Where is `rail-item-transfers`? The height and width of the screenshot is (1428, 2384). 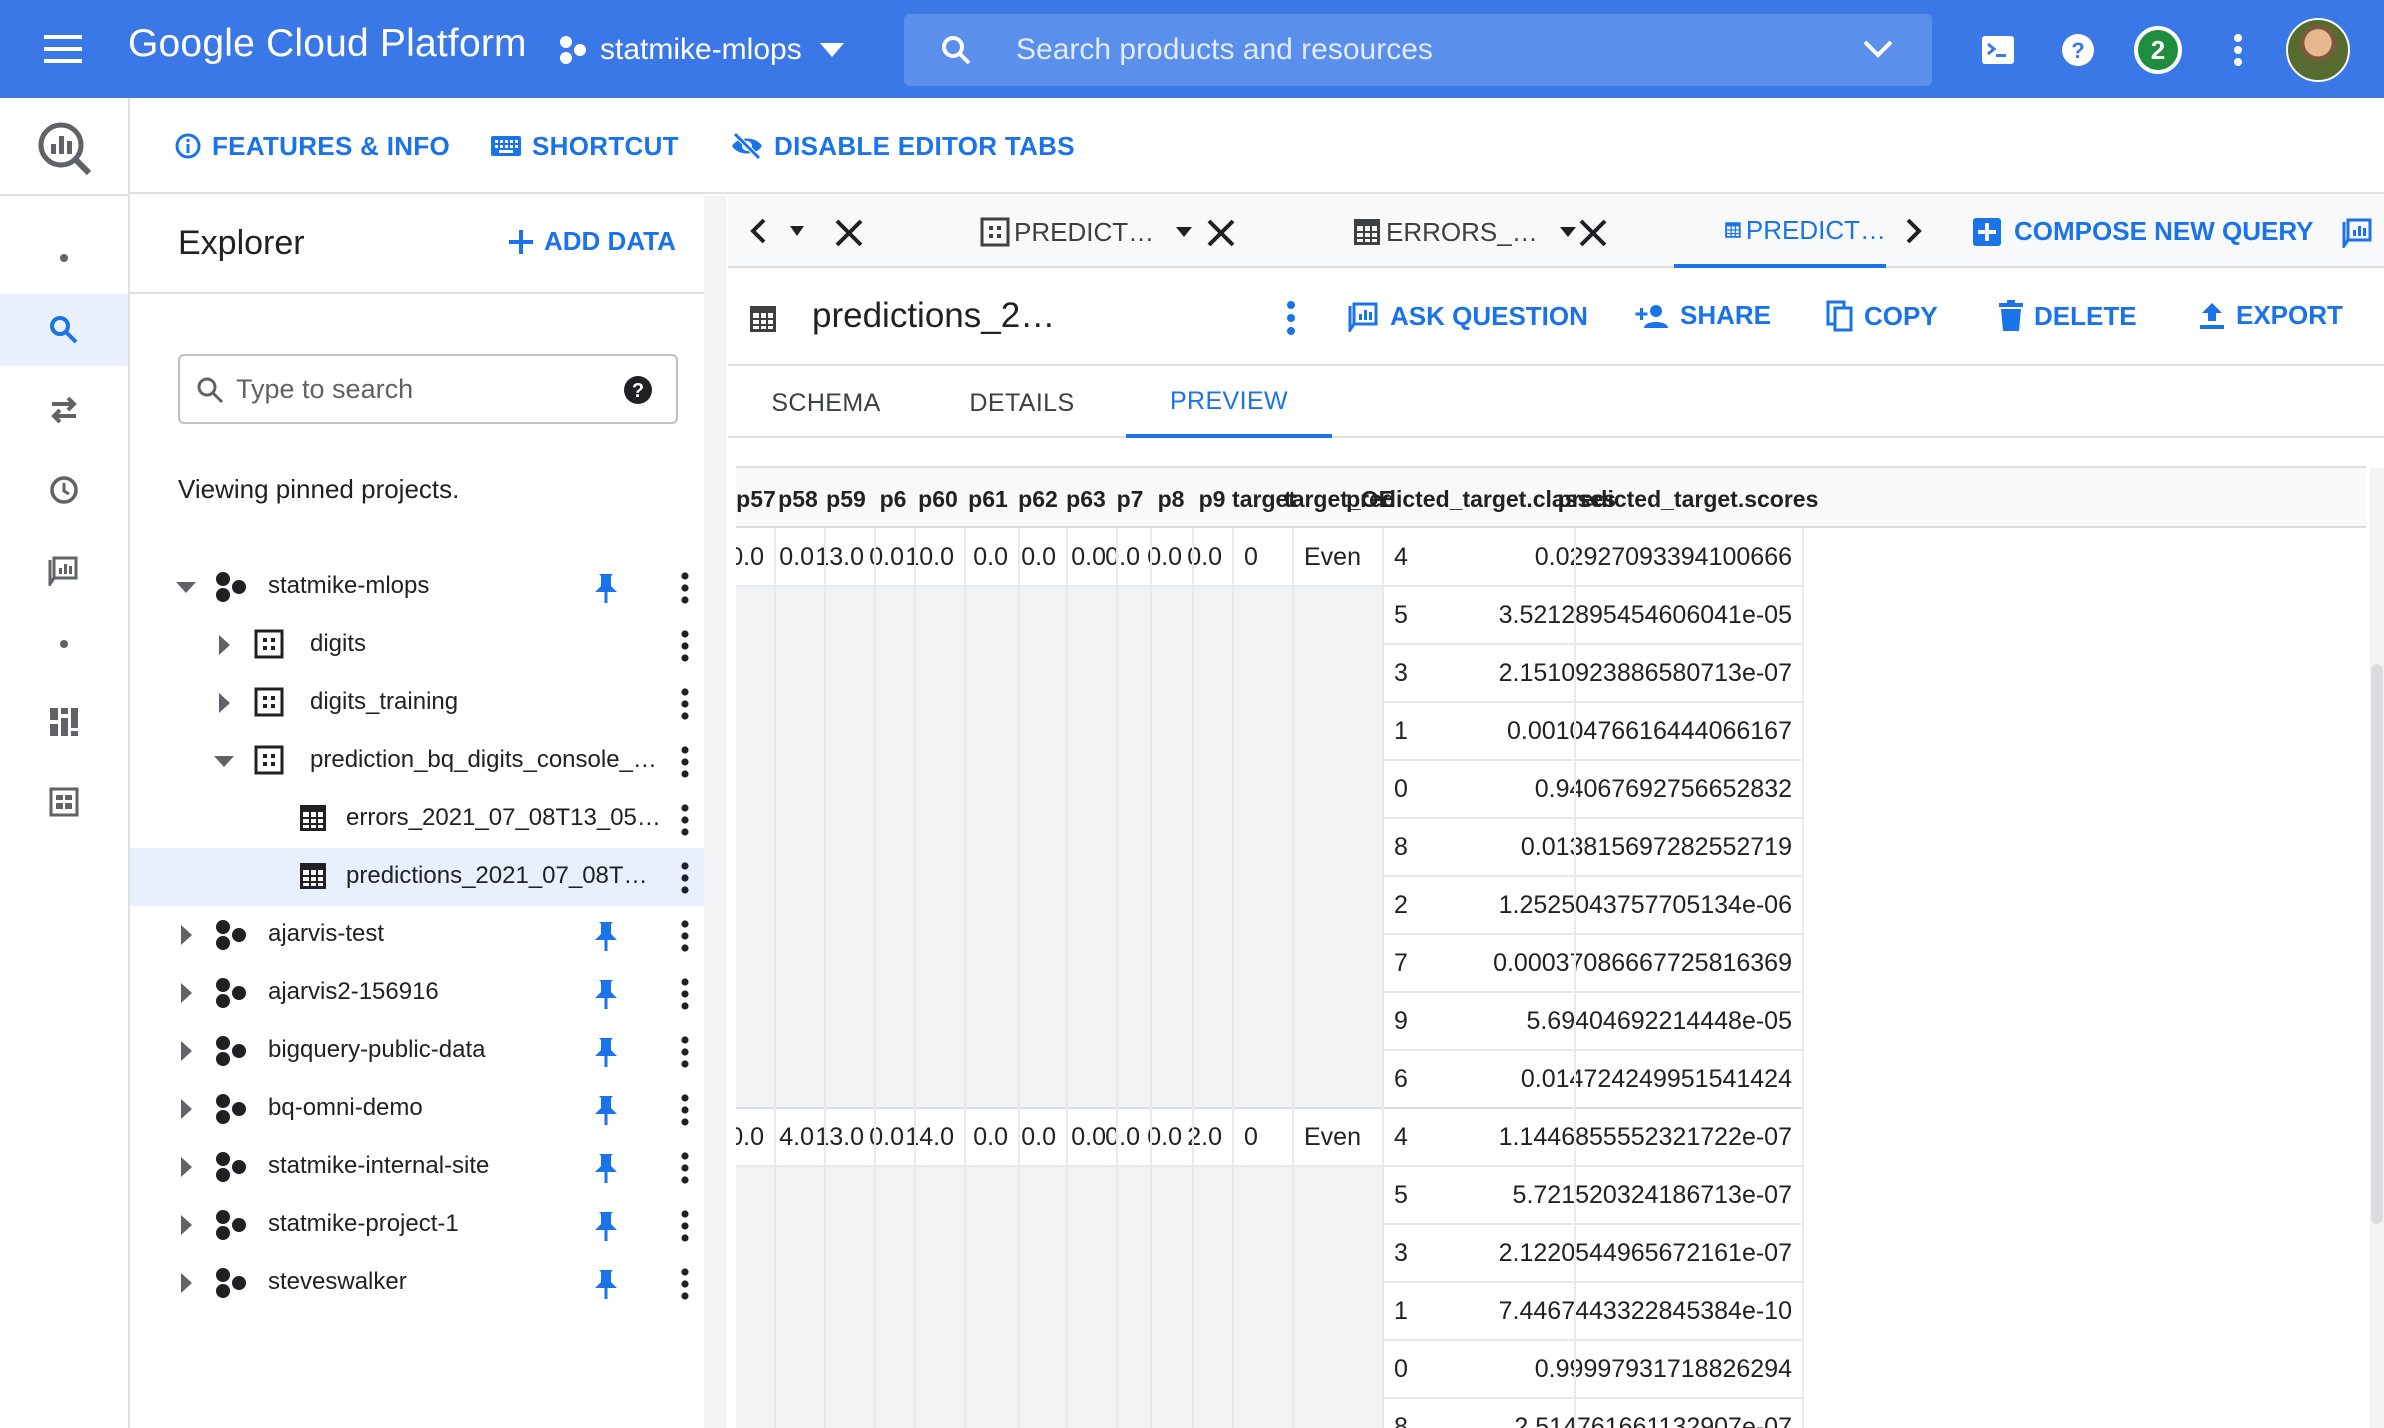
rail-item-transfers is located at coordinates (64, 410).